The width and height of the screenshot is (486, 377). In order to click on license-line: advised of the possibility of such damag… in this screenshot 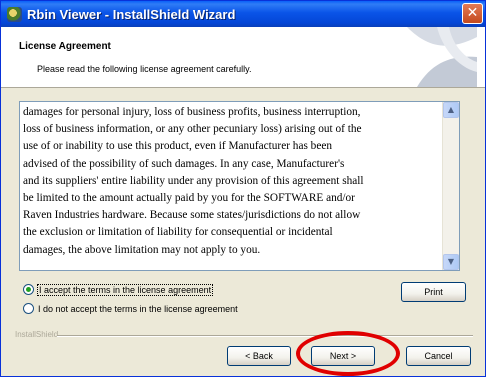, I will do `click(184, 163)`.